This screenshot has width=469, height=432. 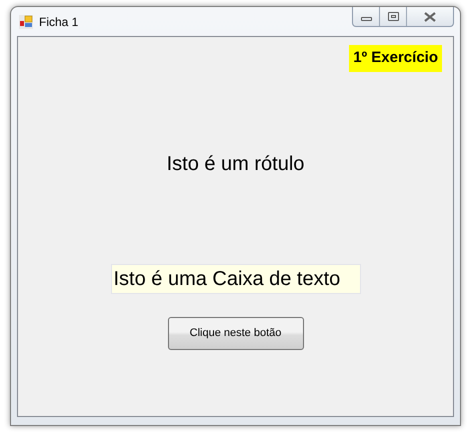 What do you see at coordinates (430, 17) in the screenshot?
I see `close-icon` at bounding box center [430, 17].